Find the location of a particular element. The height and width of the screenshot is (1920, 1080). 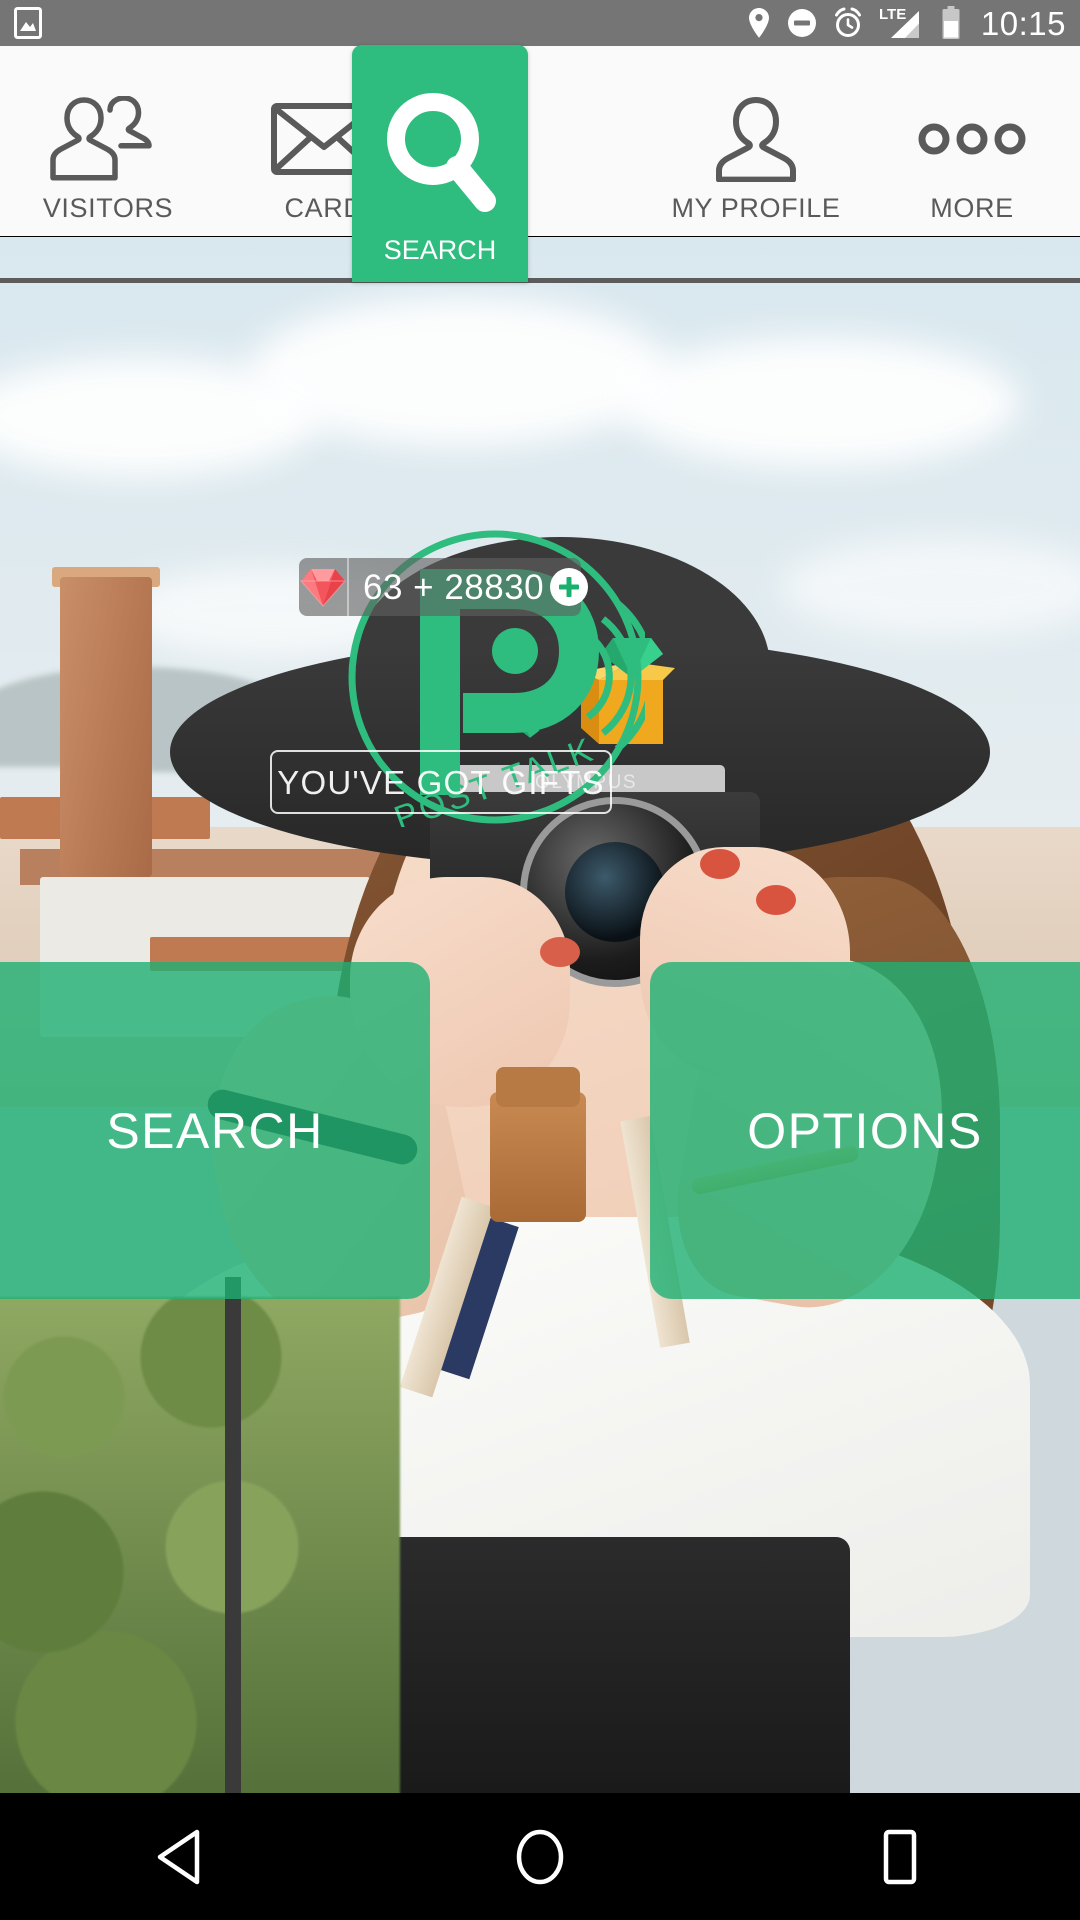

home-circle-icon is located at coordinates (540, 1856).